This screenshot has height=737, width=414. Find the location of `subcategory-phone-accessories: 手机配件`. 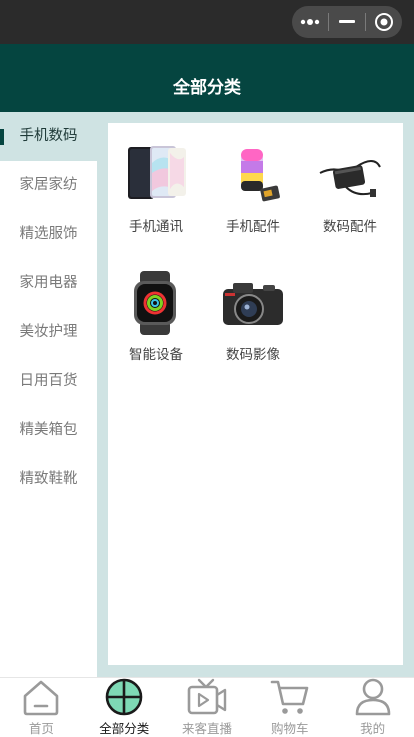

subcategory-phone-accessories: 手机配件 is located at coordinates (253, 182).